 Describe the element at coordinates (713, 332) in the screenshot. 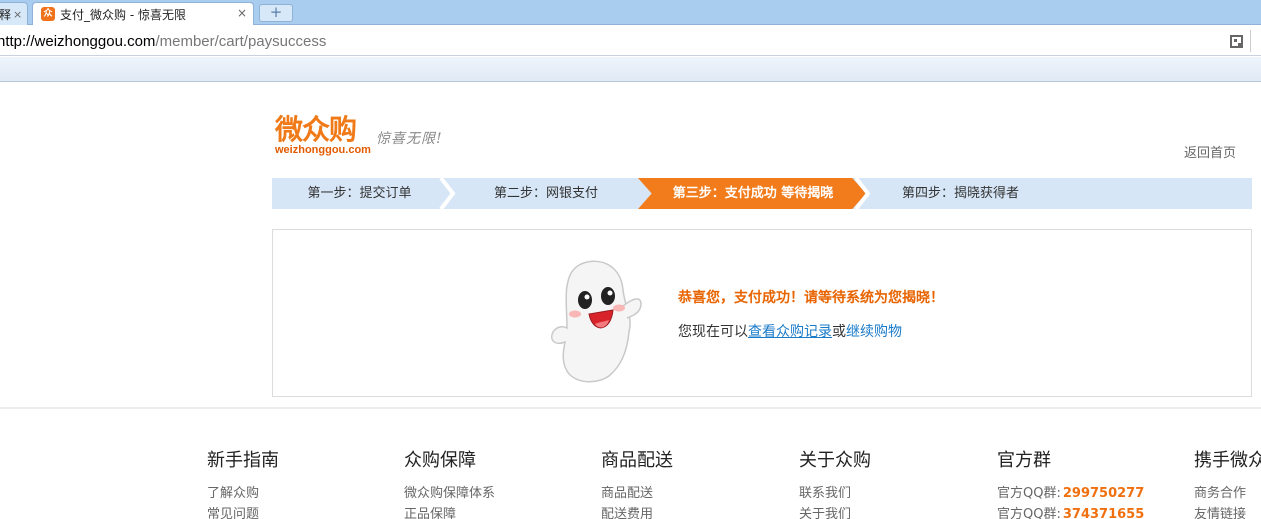

I see `next-actions-prefix: 您现在可以` at that location.